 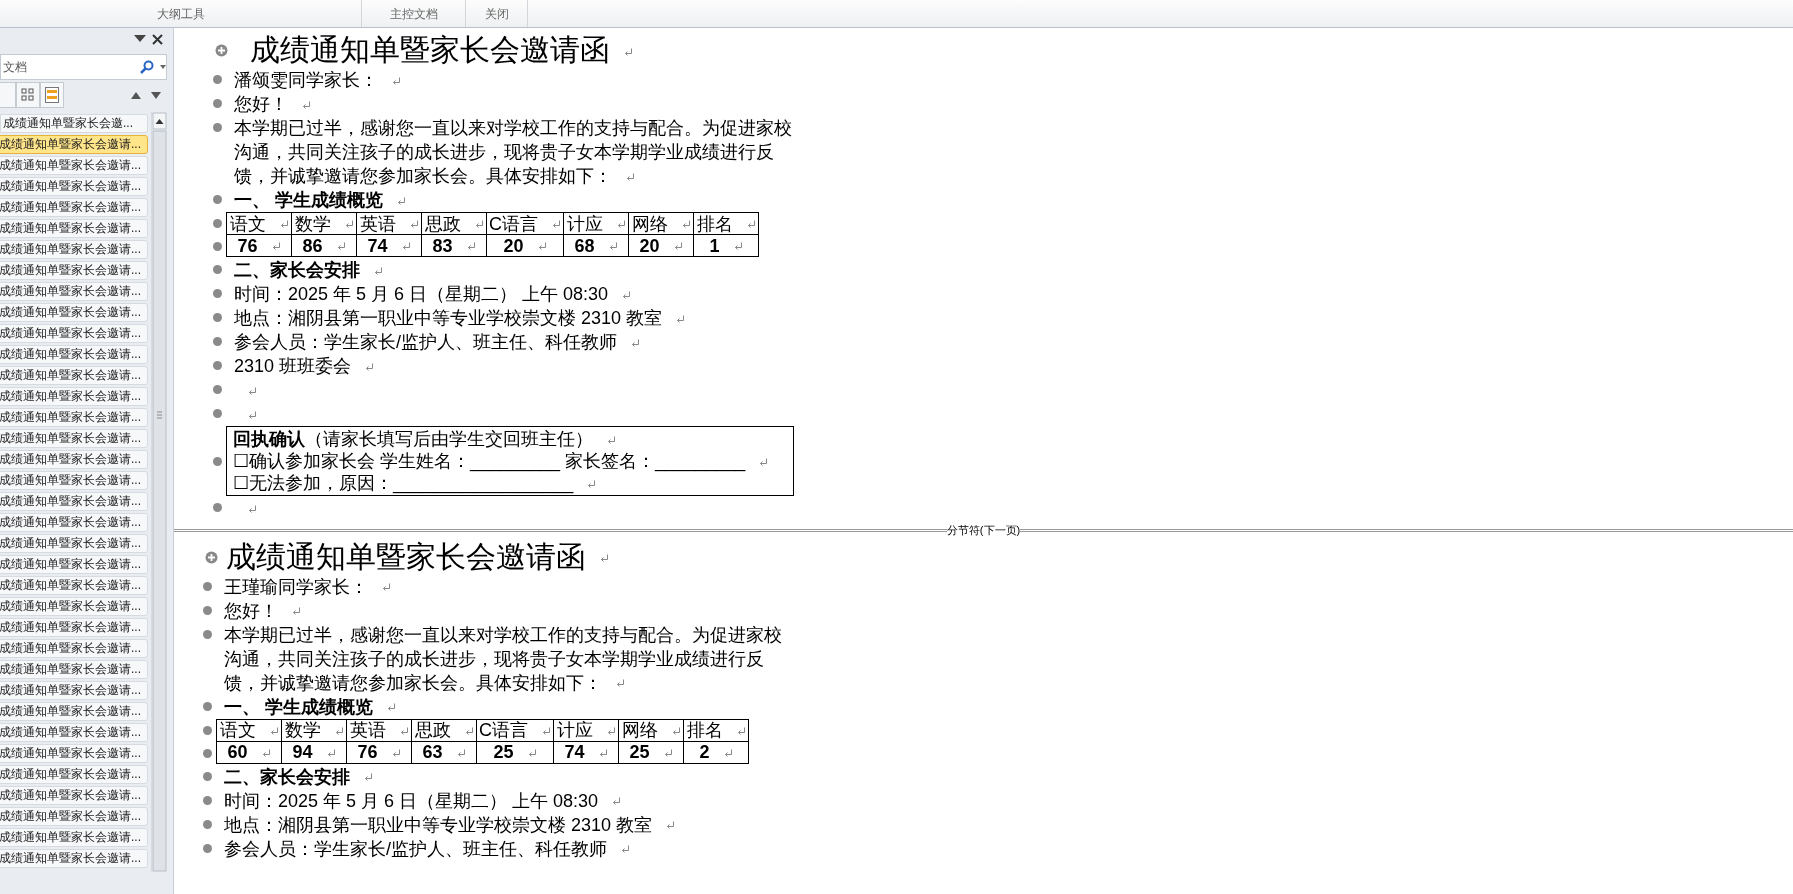 What do you see at coordinates (181, 13) in the screenshot?
I see `ribbon-tab: 大纲工具` at bounding box center [181, 13].